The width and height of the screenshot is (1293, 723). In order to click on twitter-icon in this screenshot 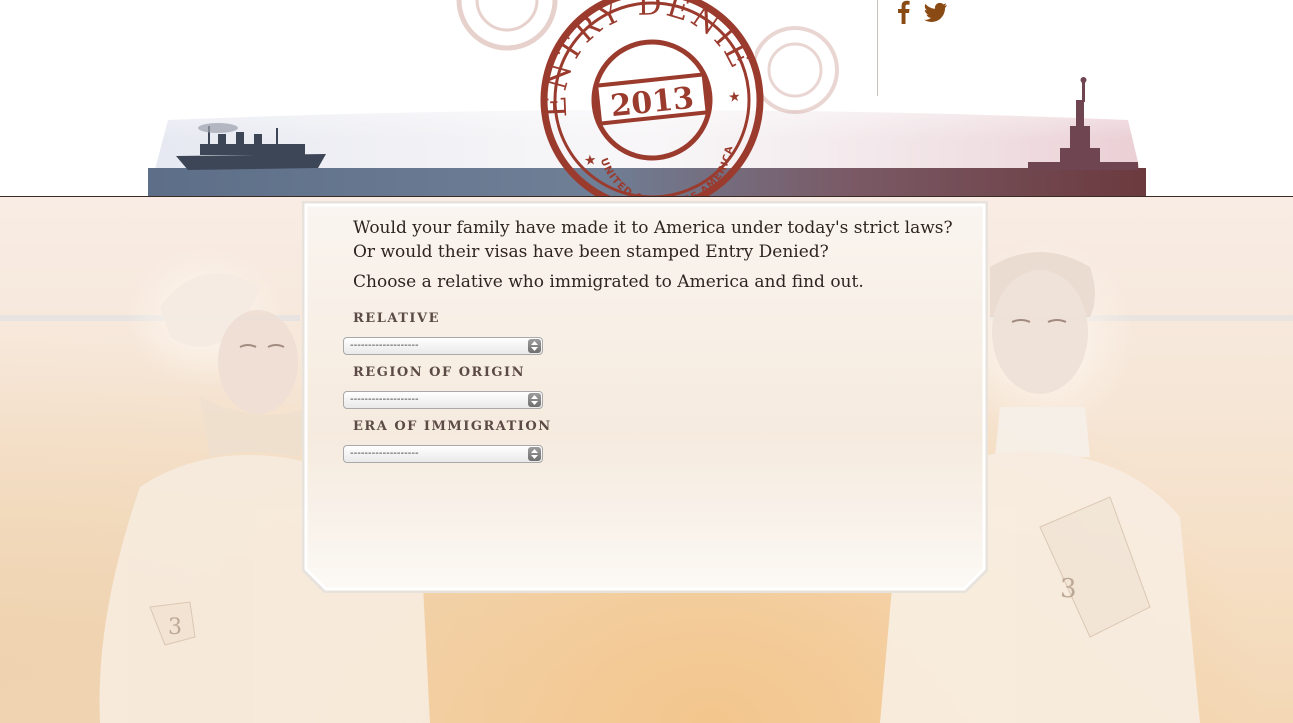, I will do `click(935, 12)`.